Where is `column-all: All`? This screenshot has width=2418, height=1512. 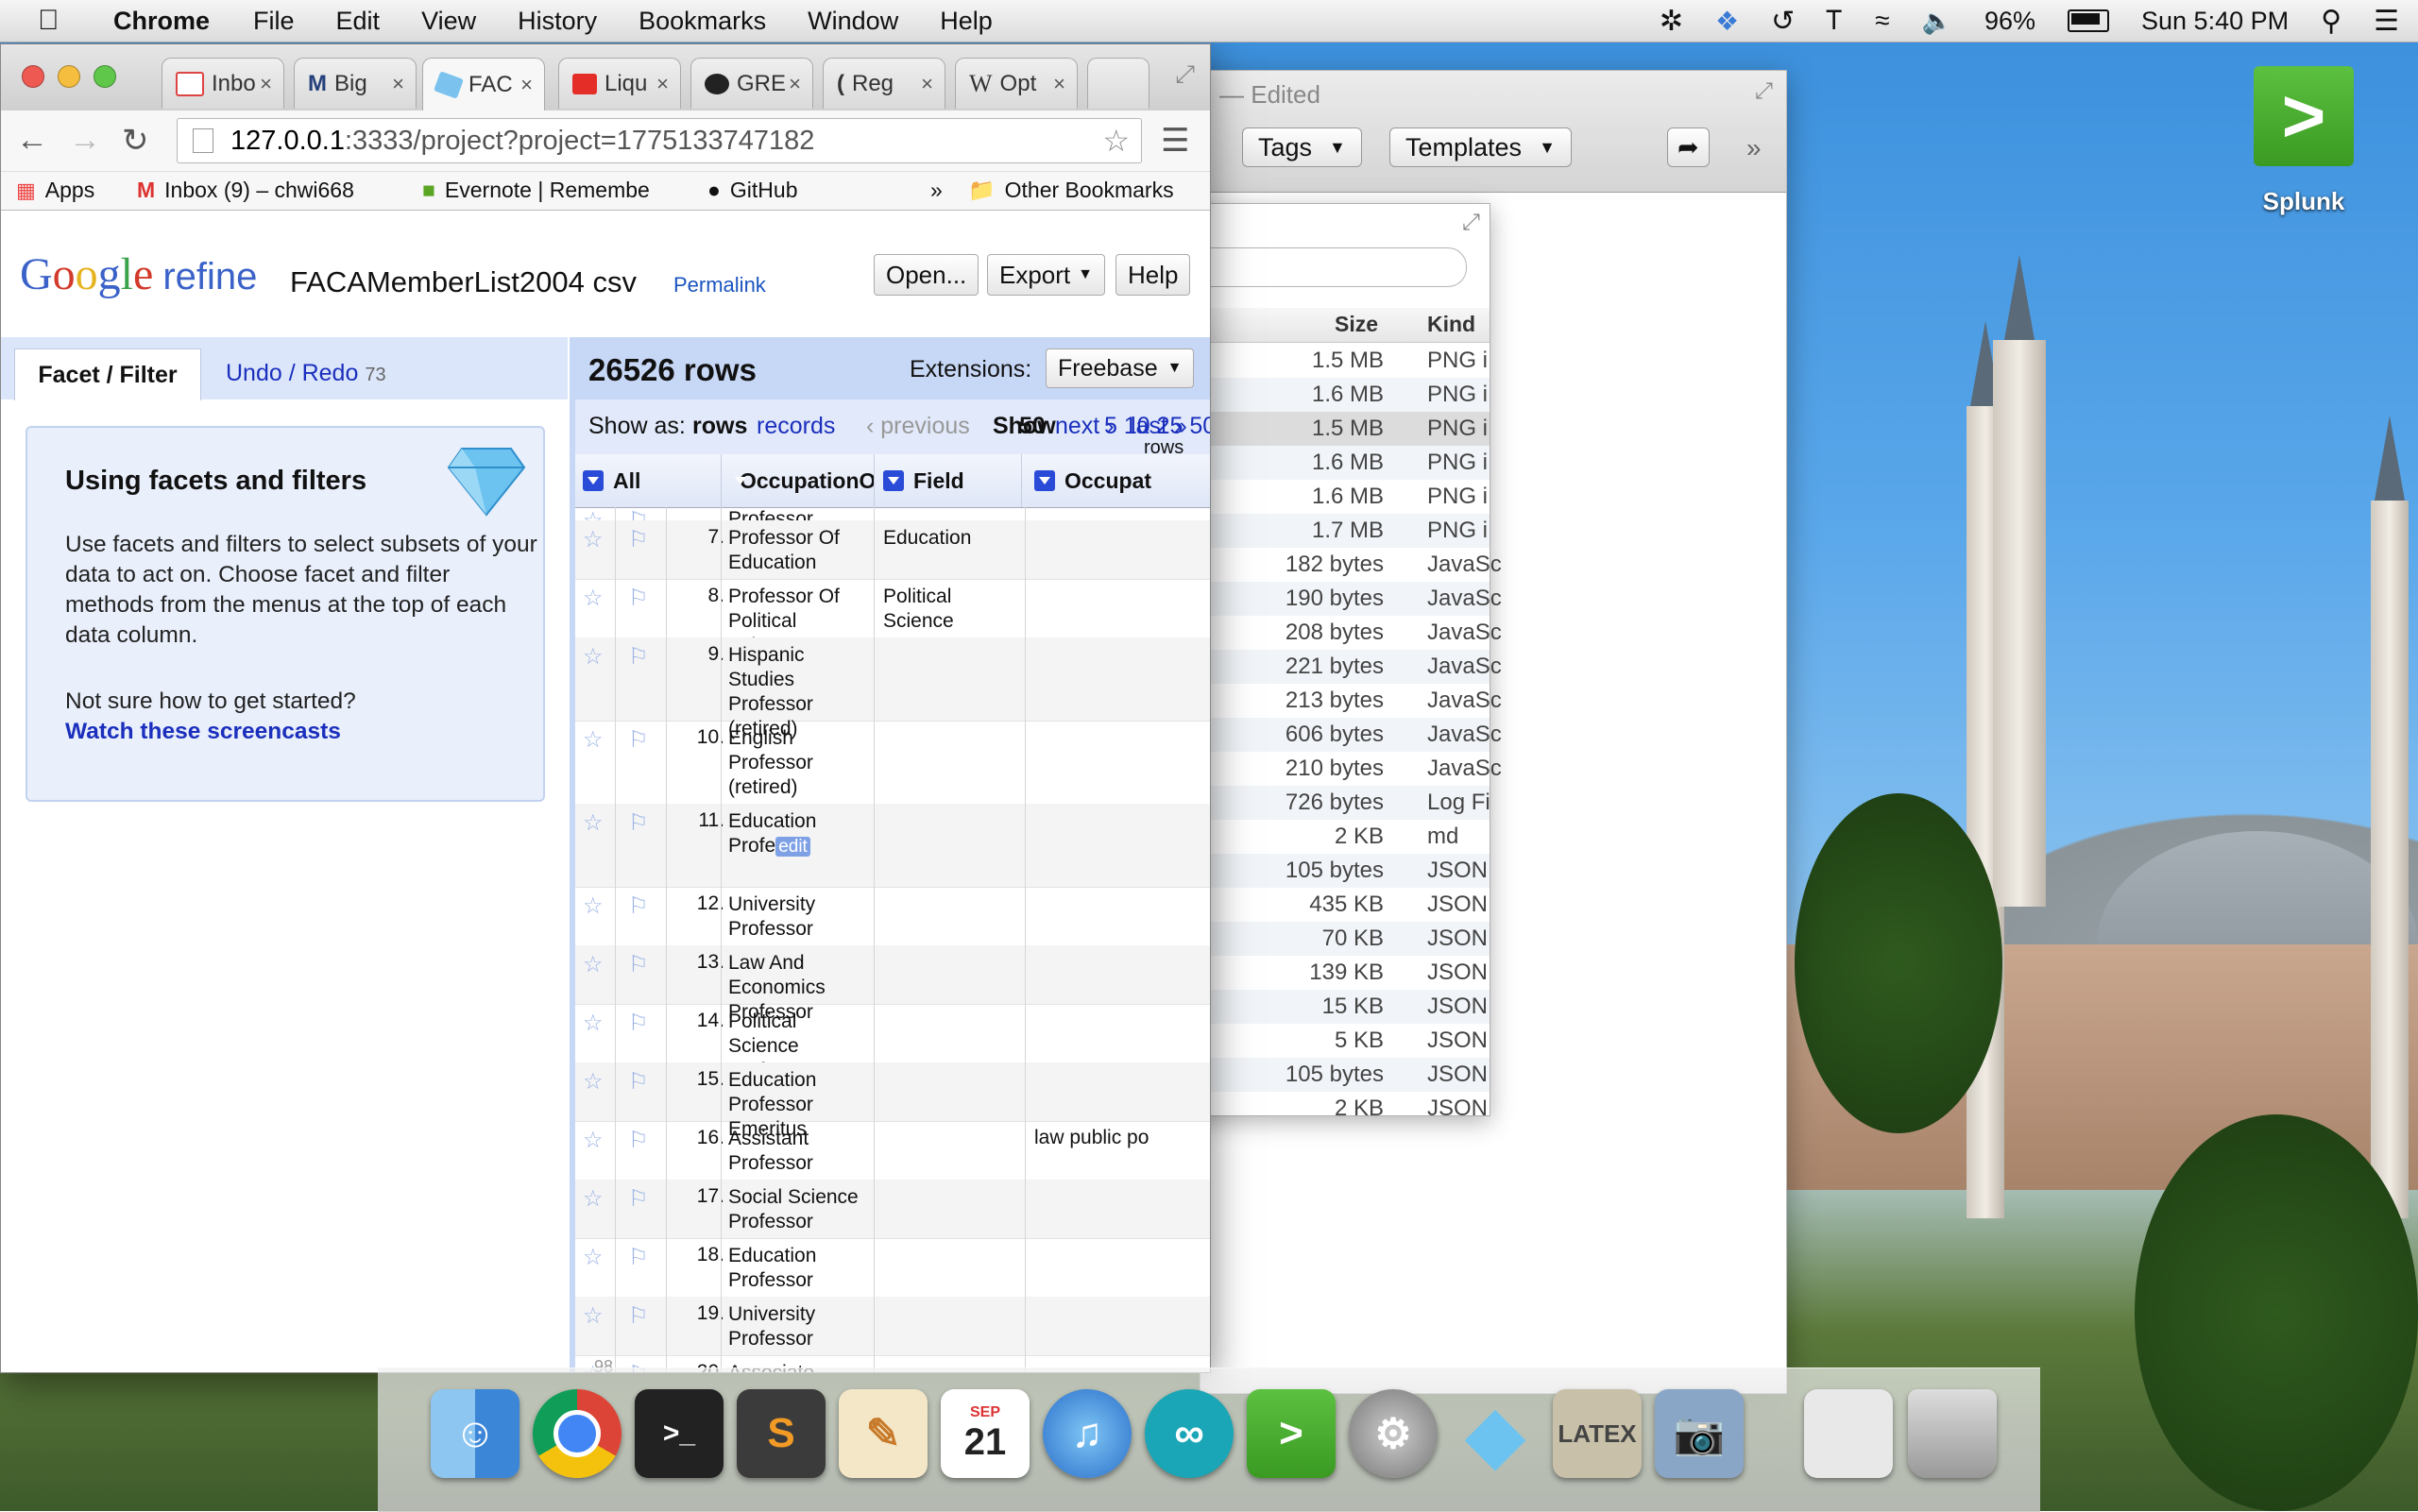
column-all: All is located at coordinates (648, 480).